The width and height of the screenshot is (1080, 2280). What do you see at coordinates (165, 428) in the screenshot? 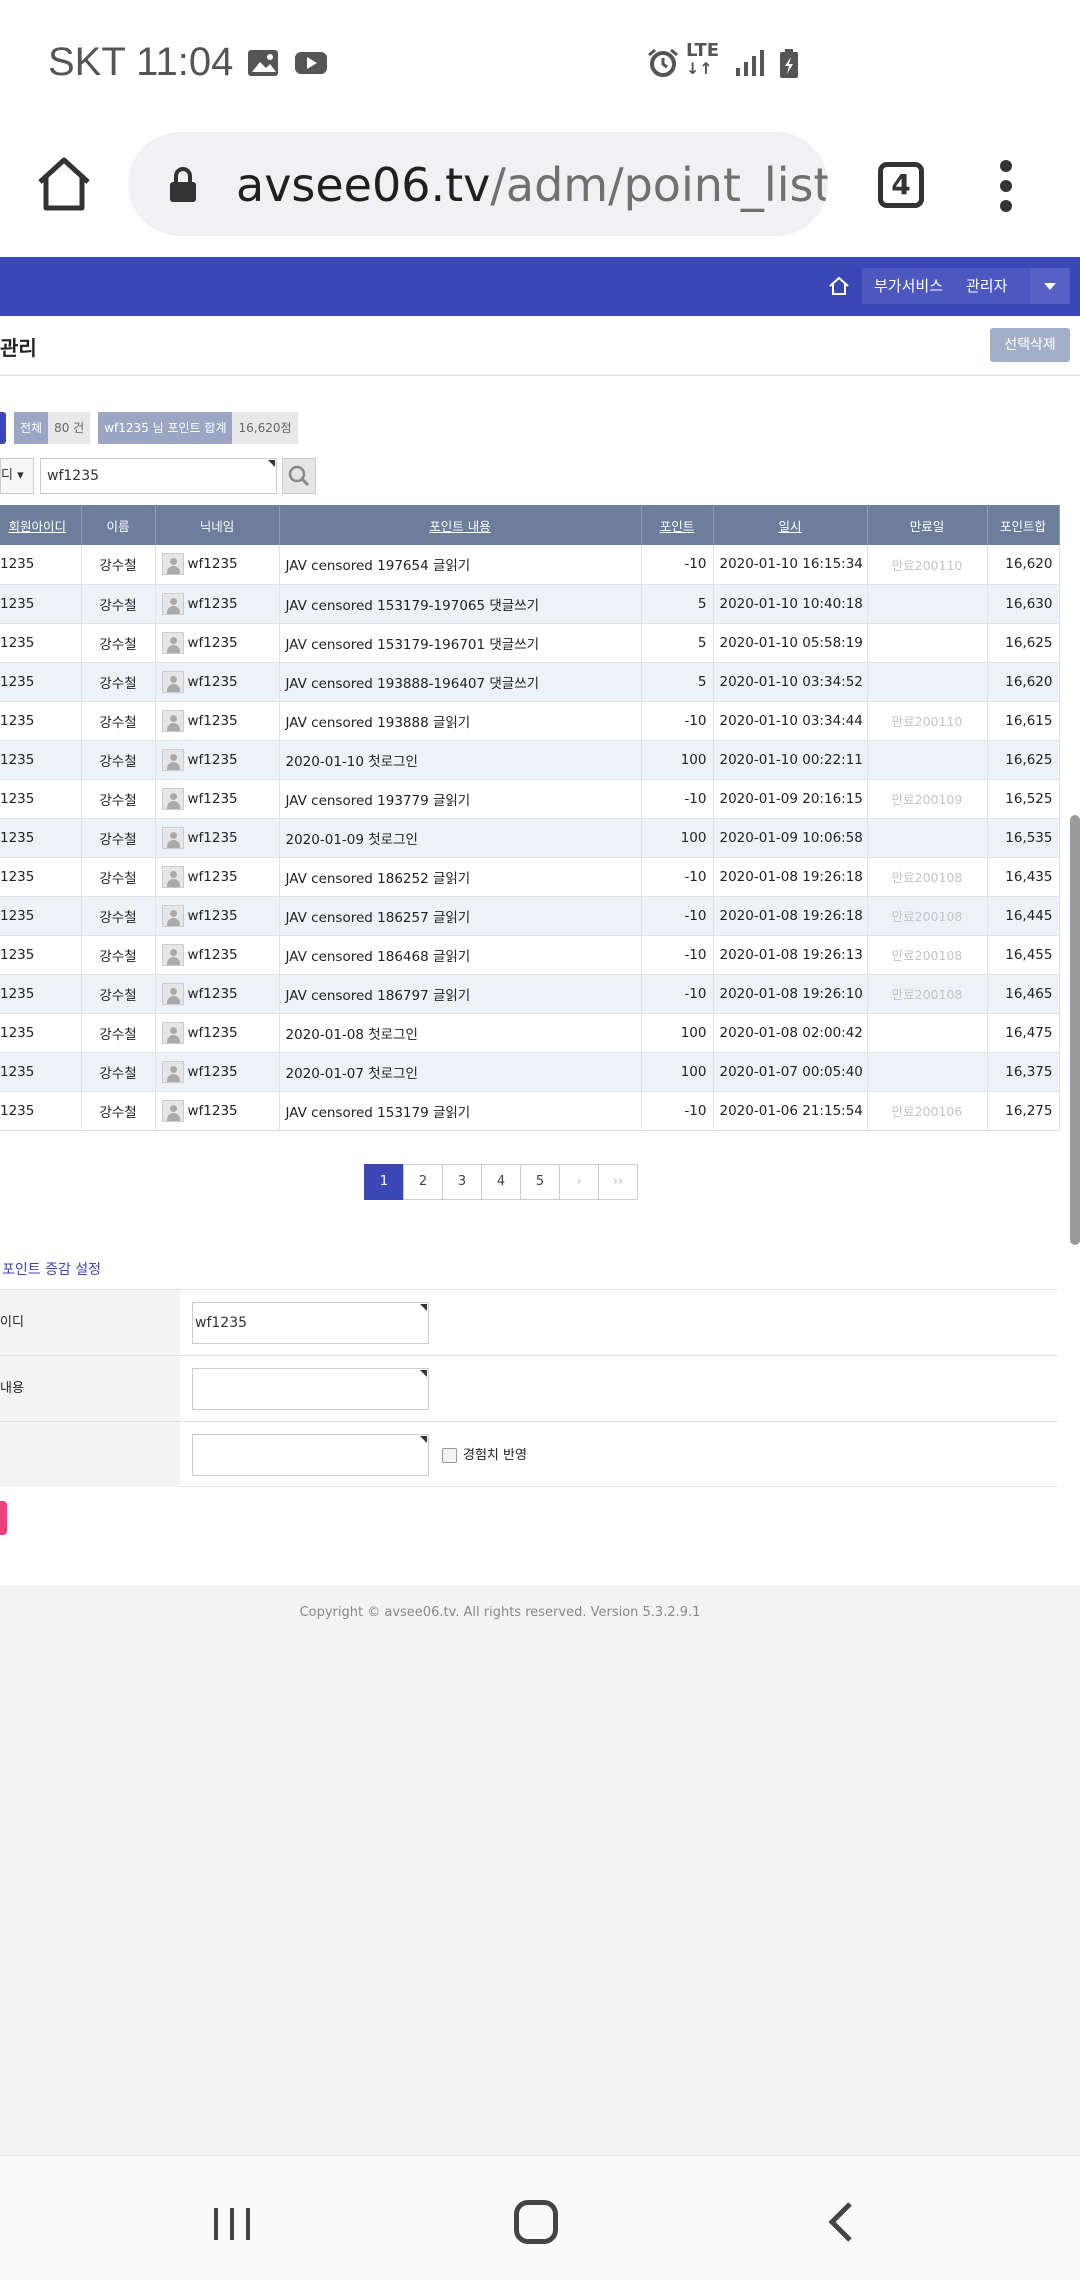
I see `point-sum-label: wf1235 님 포인트 합계` at bounding box center [165, 428].